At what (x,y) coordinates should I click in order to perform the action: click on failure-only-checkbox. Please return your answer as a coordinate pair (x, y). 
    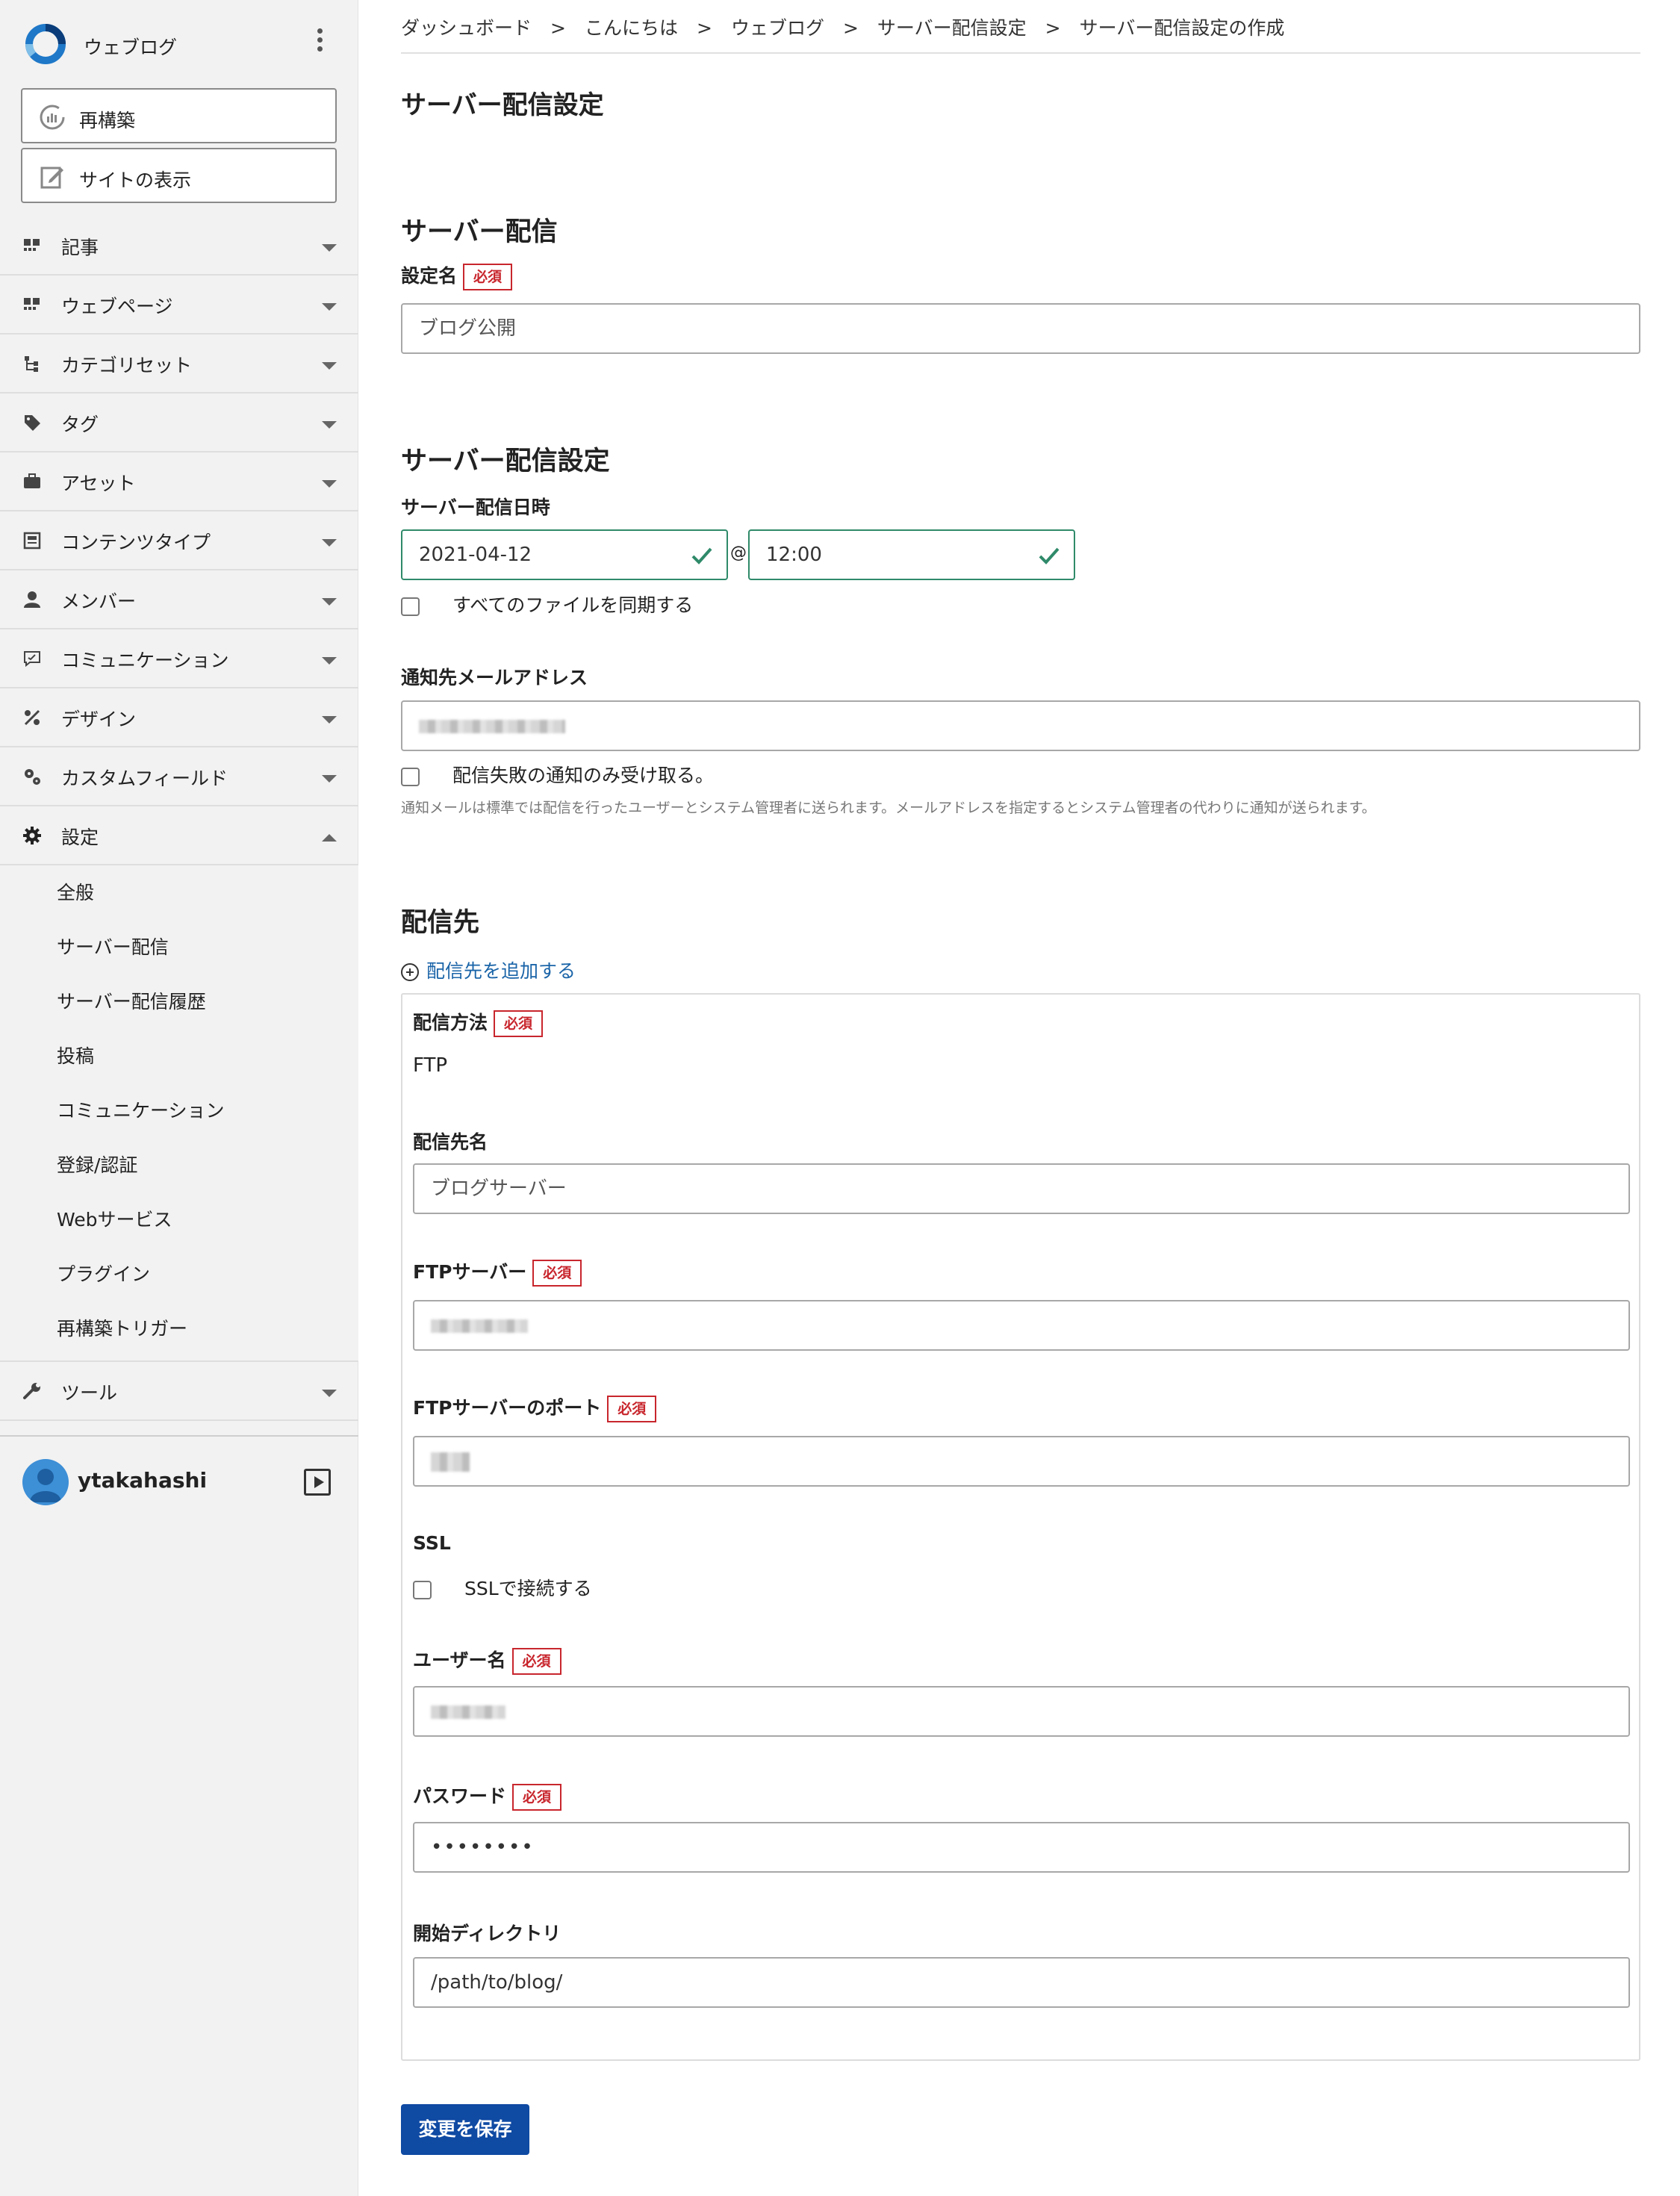
    Looking at the image, I should click on (410, 776).